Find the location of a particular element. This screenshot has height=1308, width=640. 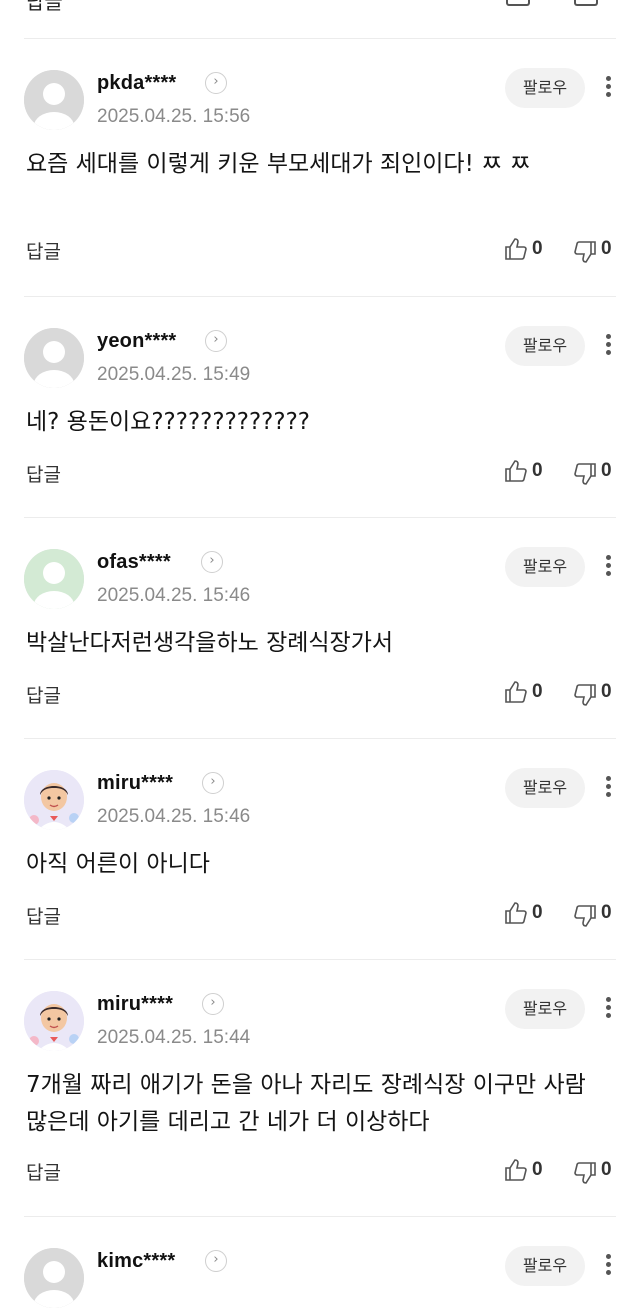

previous-comment-footer: 답글 is located at coordinates (320, 20).